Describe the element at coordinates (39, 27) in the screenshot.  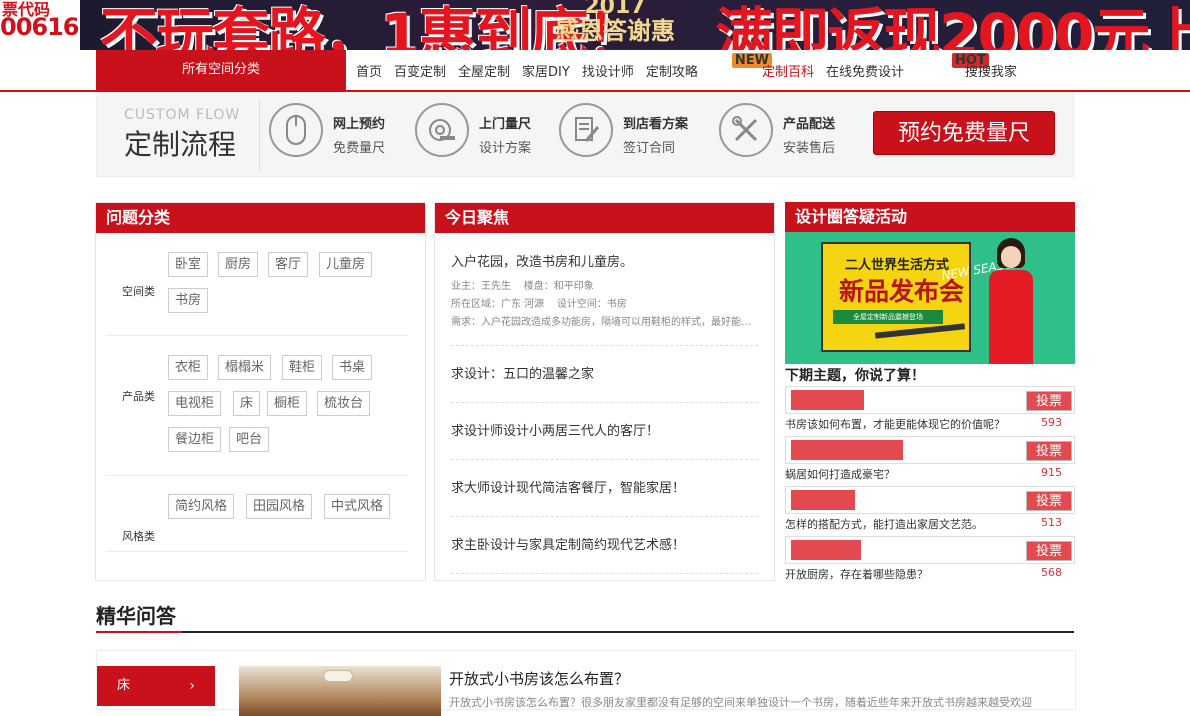
I see `promo-code-number: 00616` at that location.